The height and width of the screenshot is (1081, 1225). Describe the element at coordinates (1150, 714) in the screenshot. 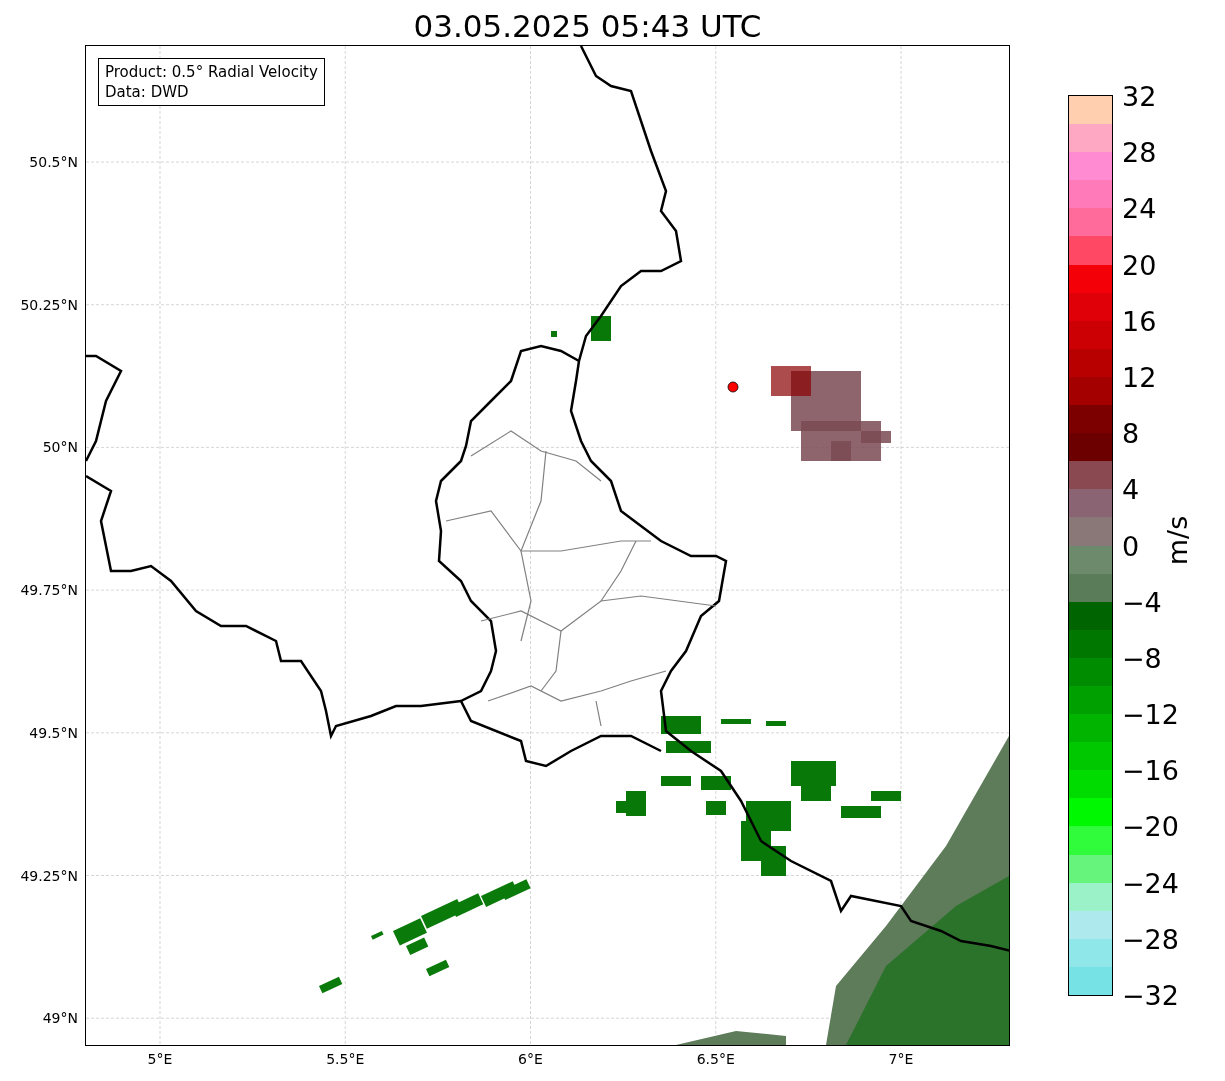

I see `colorbar-tick-label: −12` at that location.